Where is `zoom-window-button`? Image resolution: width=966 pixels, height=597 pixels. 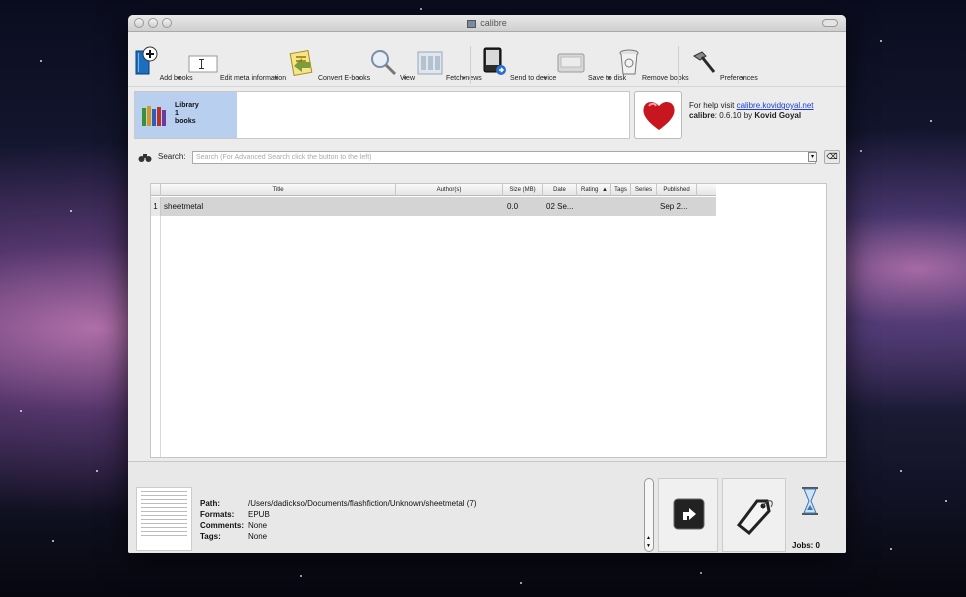 zoom-window-button is located at coordinates (167, 23).